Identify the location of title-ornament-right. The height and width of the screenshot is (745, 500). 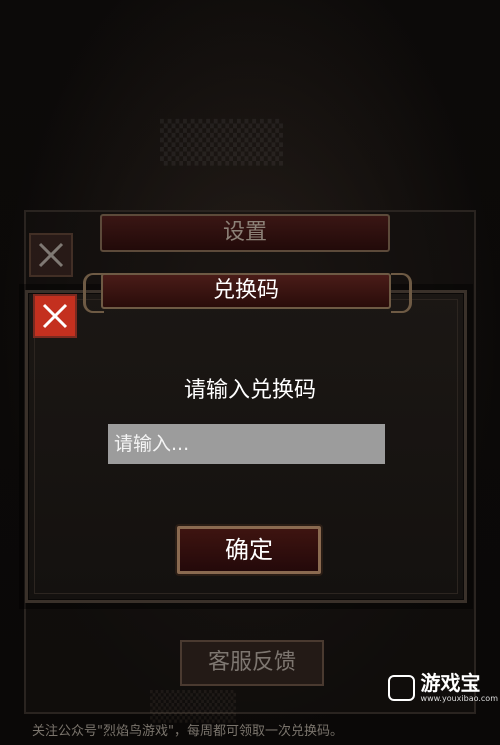
(401, 293).